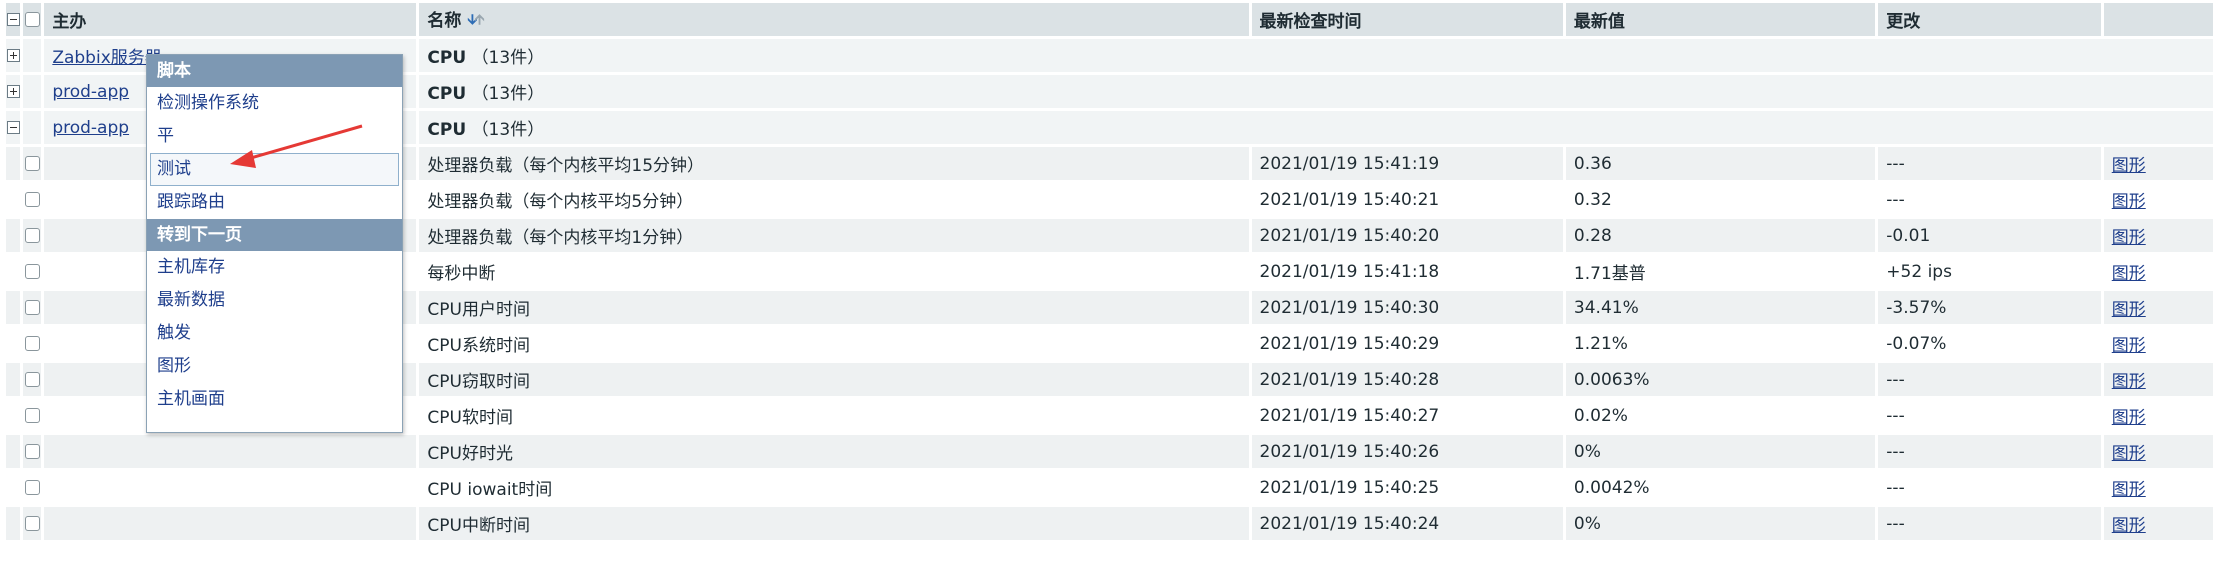 The width and height of the screenshot is (2240, 575). Describe the element at coordinates (274, 399) in the screenshot. I see `menu-item-host-screens: 主机画面` at that location.